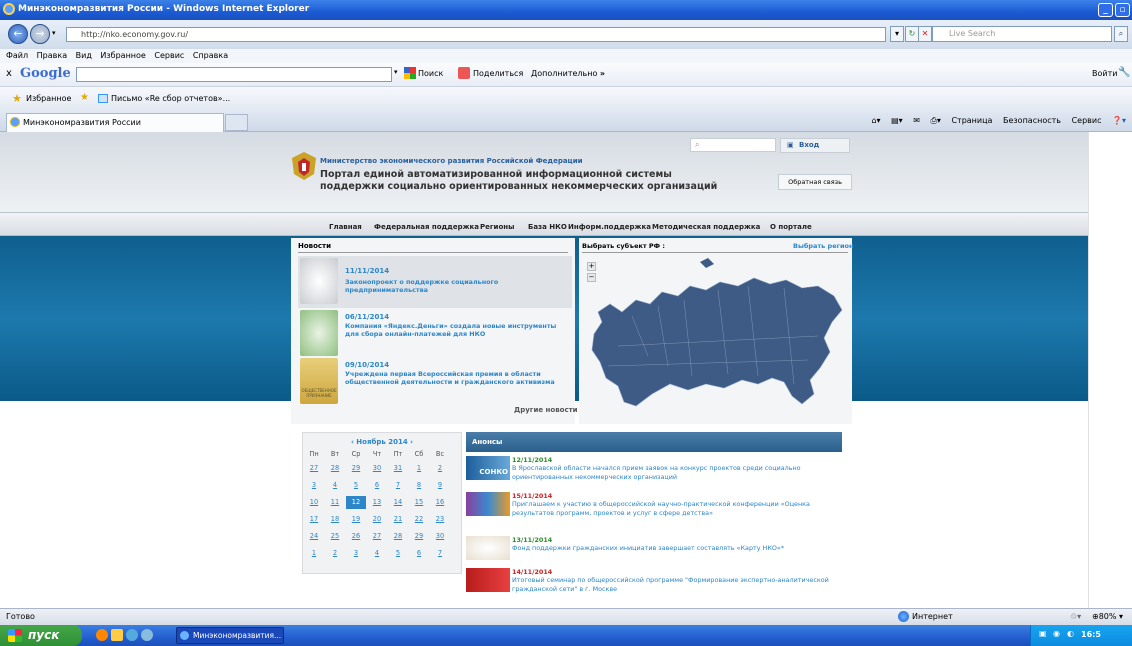 Image resolution: width=1132 pixels, height=646 pixels. I want to click on refresh-icon: ↻, so click(912, 34).